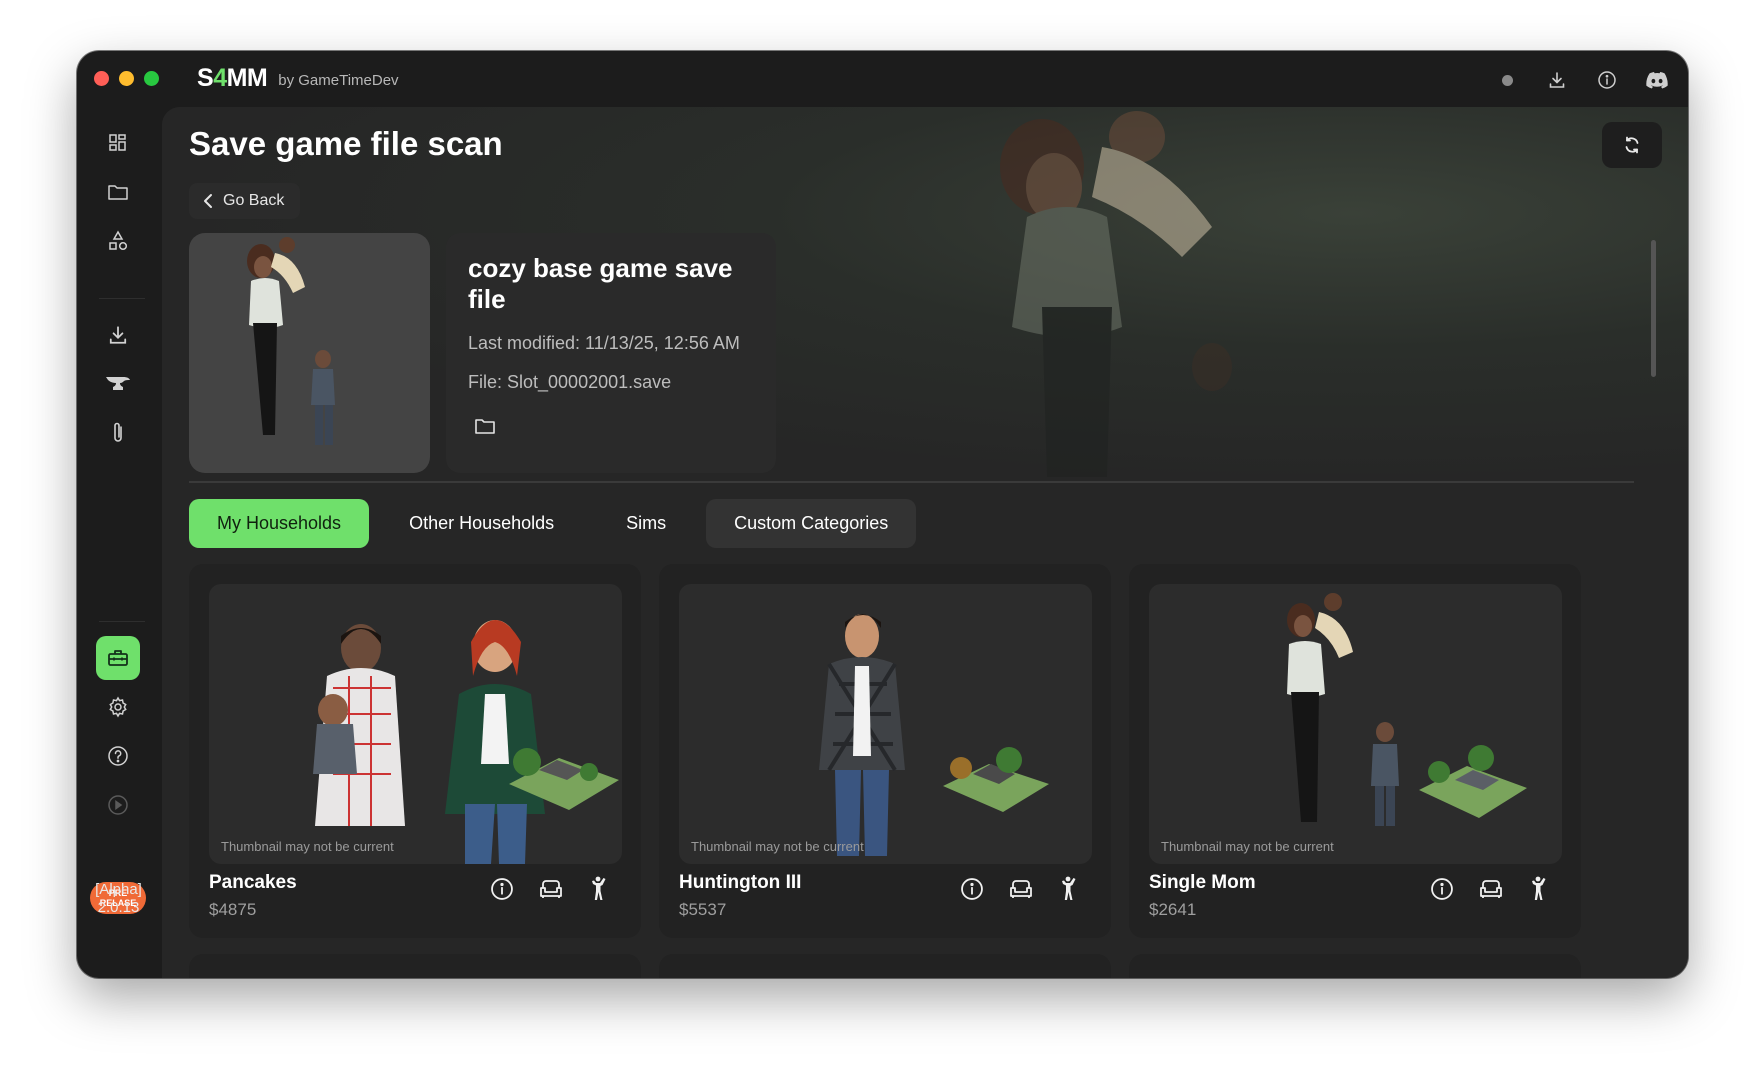  I want to click on refresh-button, so click(1632, 145).